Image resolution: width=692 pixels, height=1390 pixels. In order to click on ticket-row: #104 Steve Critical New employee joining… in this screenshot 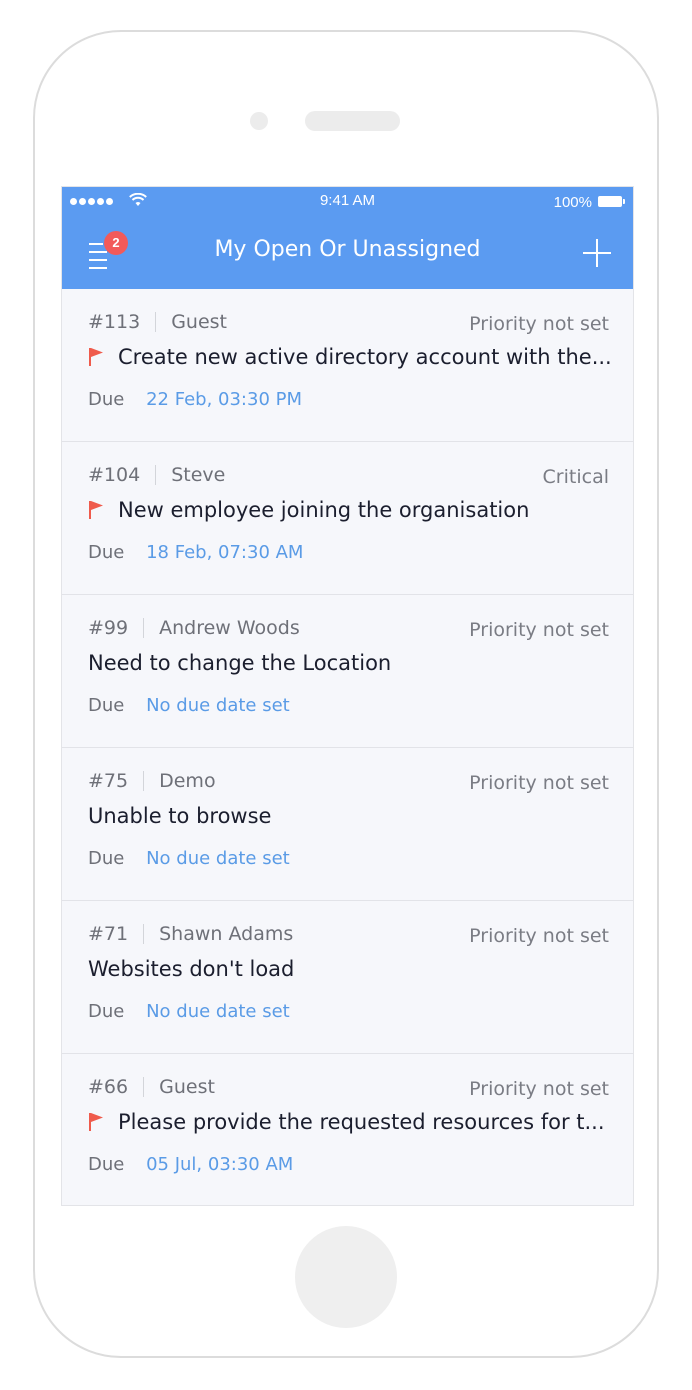, I will do `click(347, 518)`.